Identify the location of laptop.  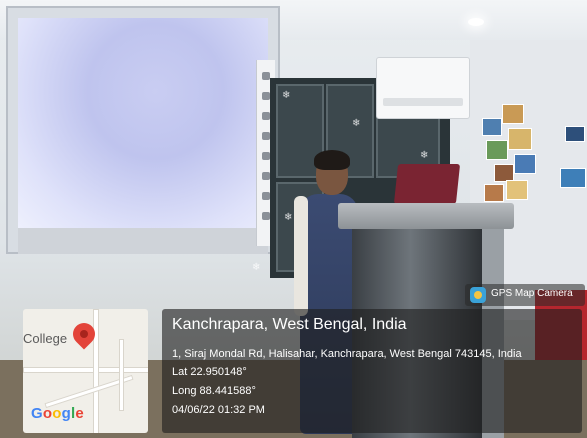
(427, 184).